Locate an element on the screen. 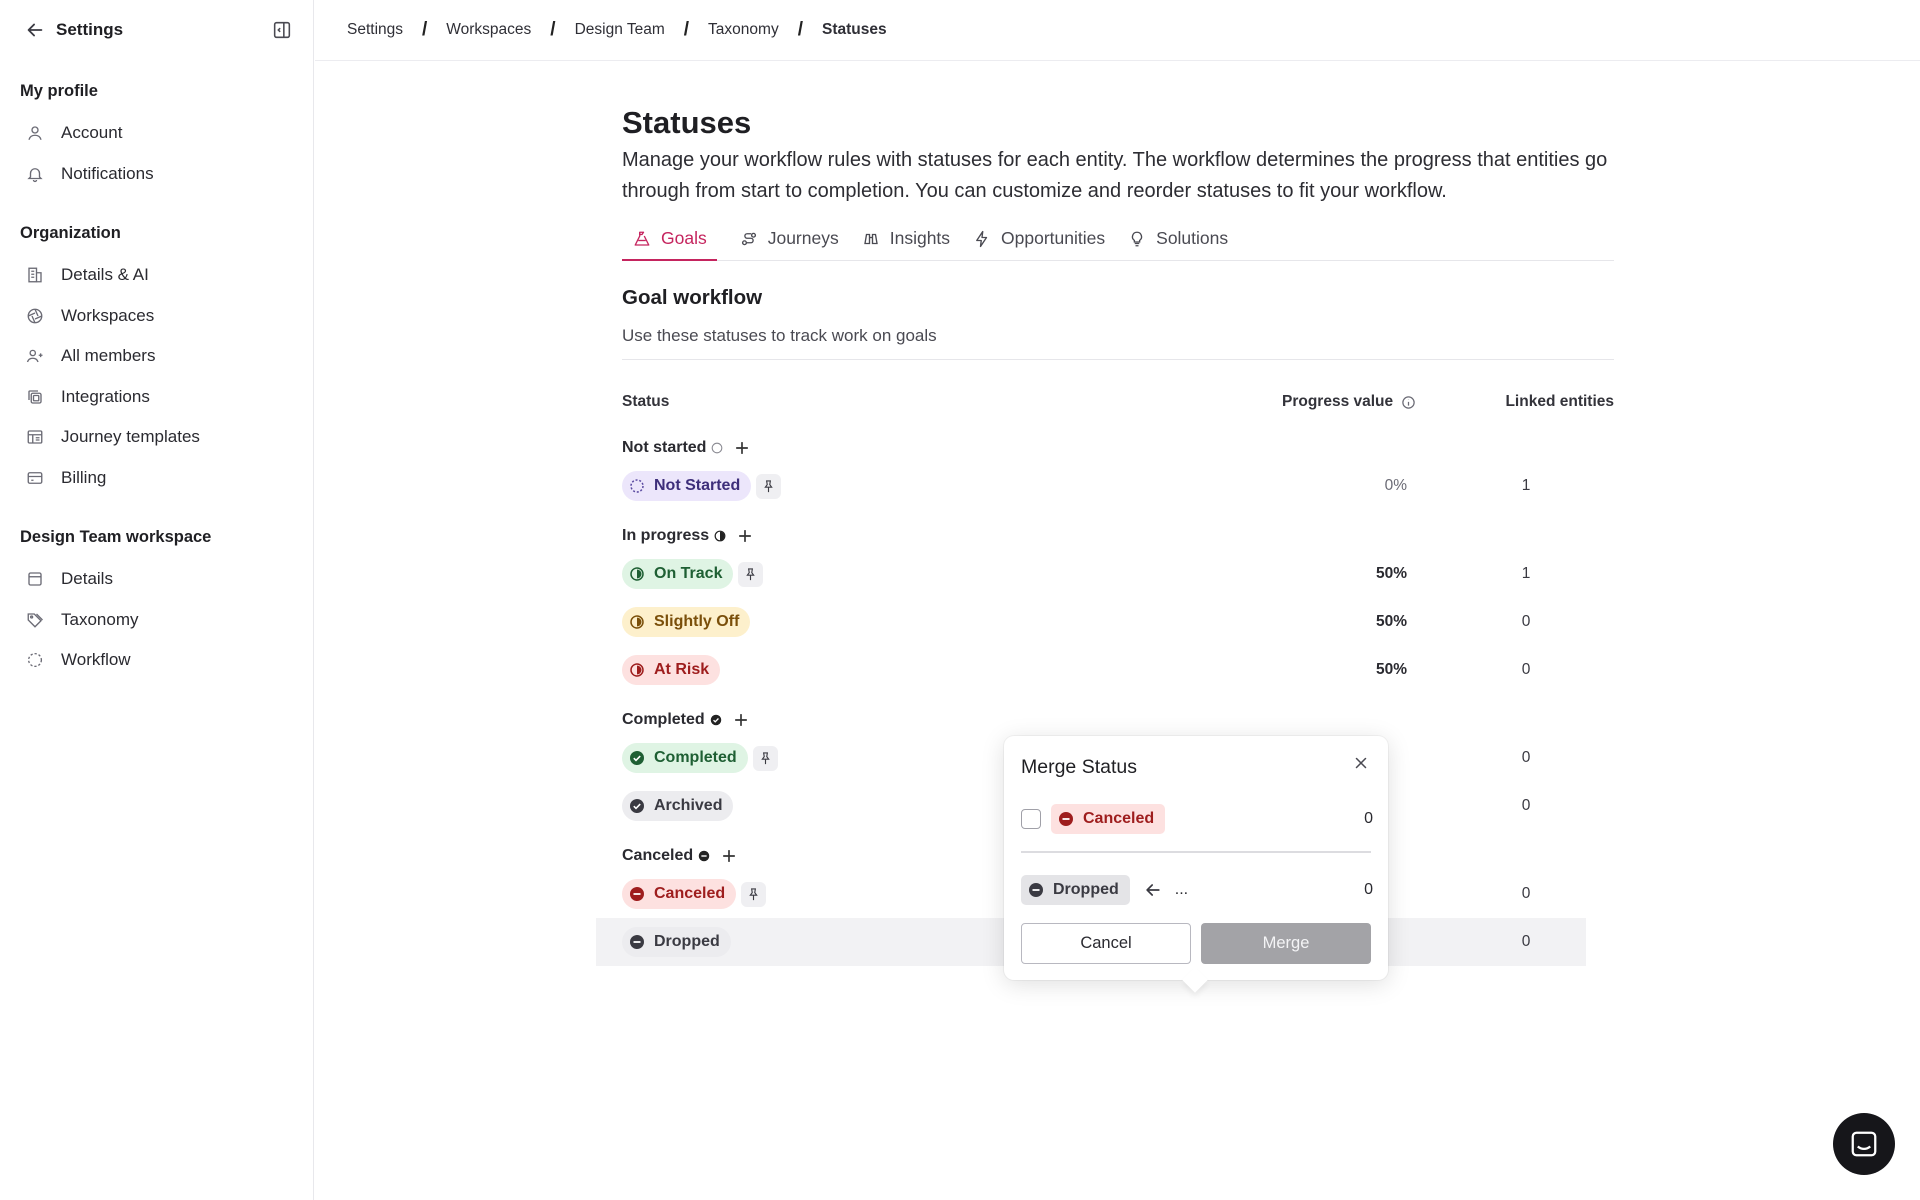  back-arrow-icon is located at coordinates (35, 30).